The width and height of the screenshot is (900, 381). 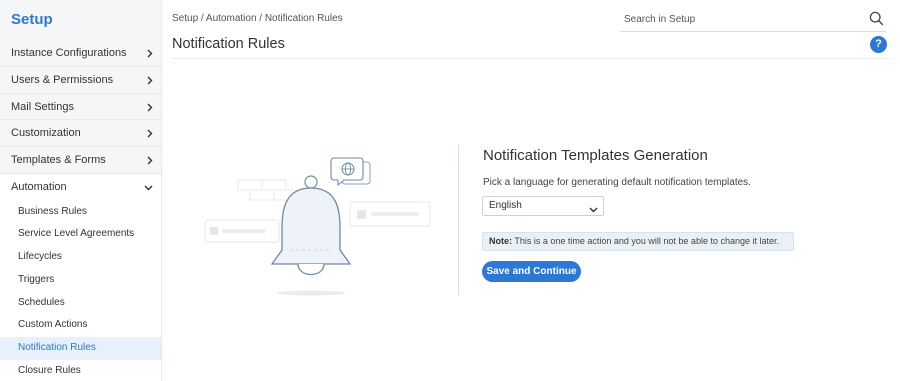 What do you see at coordinates (543, 206) in the screenshot?
I see `language-select: English` at bounding box center [543, 206].